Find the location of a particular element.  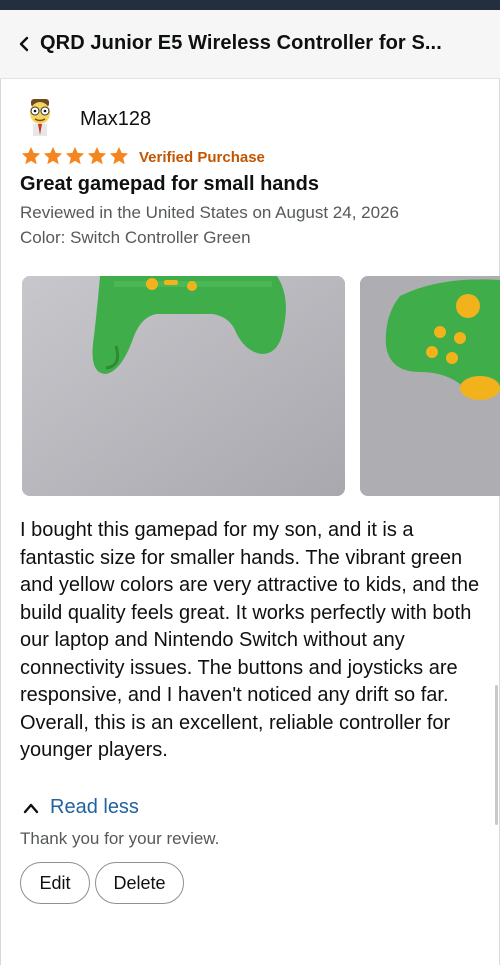

edit-button: Edit is located at coordinates (55, 883).